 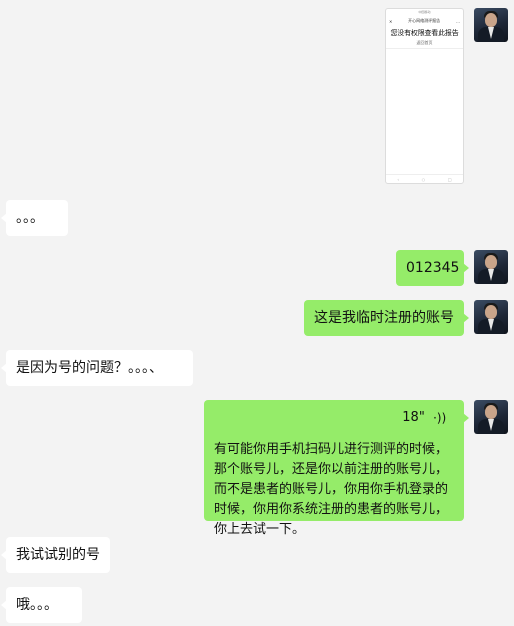 I want to click on back-icon: ‹, so click(x=398, y=179).